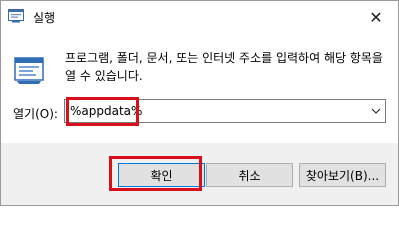 The image size is (399, 240). I want to click on open-input: %appdata%, so click(106, 111).